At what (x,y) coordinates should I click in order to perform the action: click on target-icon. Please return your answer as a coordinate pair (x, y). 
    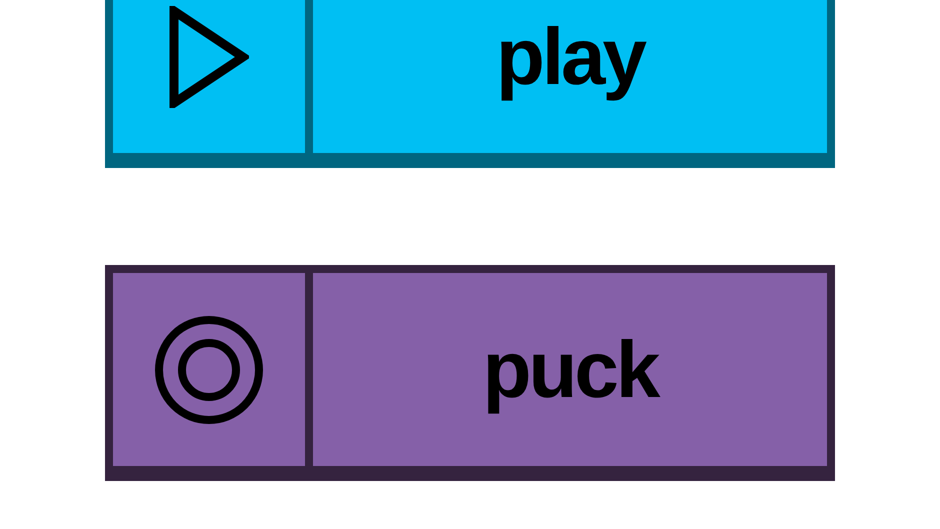
    Looking at the image, I should click on (209, 369).